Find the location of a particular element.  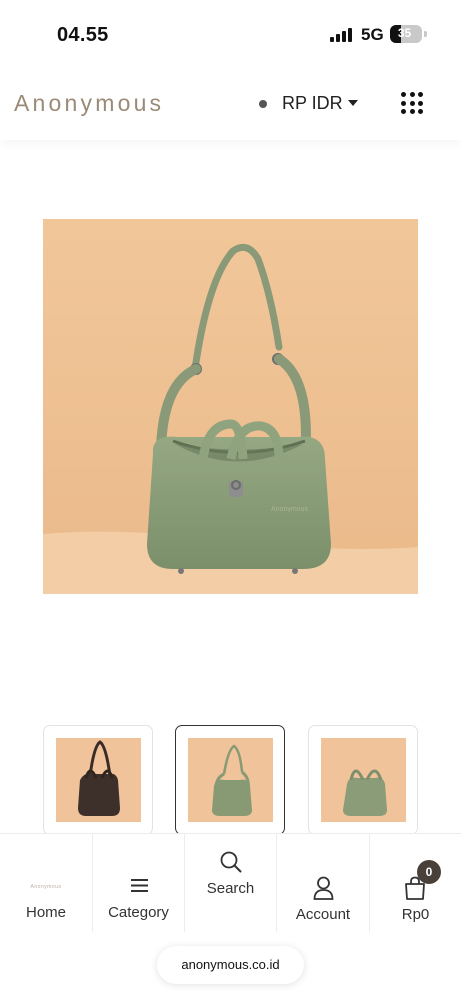

nav-category: Category is located at coordinates (139, 883).